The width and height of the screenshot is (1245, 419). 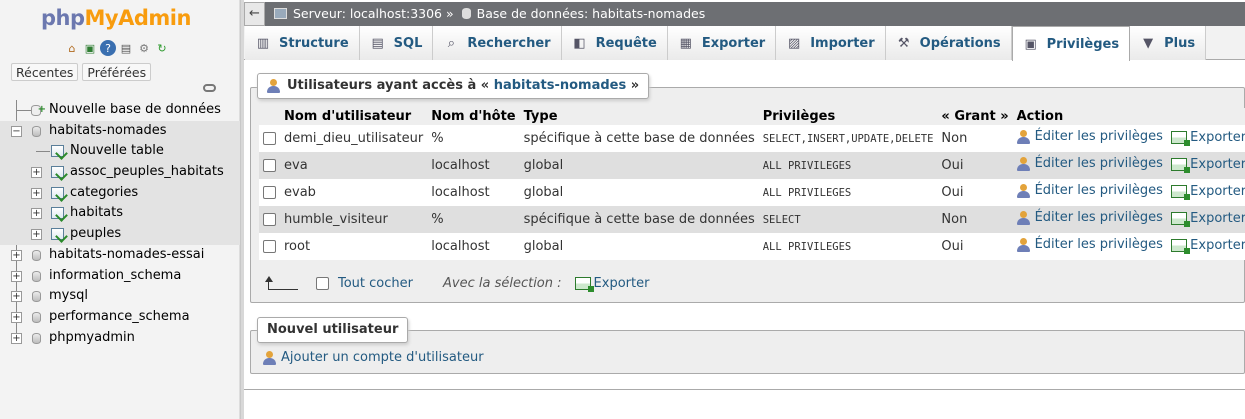 What do you see at coordinates (1128, 116) in the screenshot?
I see `column-header-action: Action` at bounding box center [1128, 116].